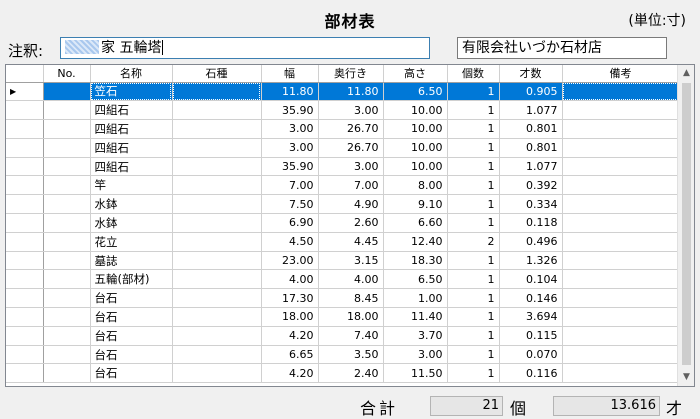  I want to click on cell-width: 17.30, so click(290, 298).